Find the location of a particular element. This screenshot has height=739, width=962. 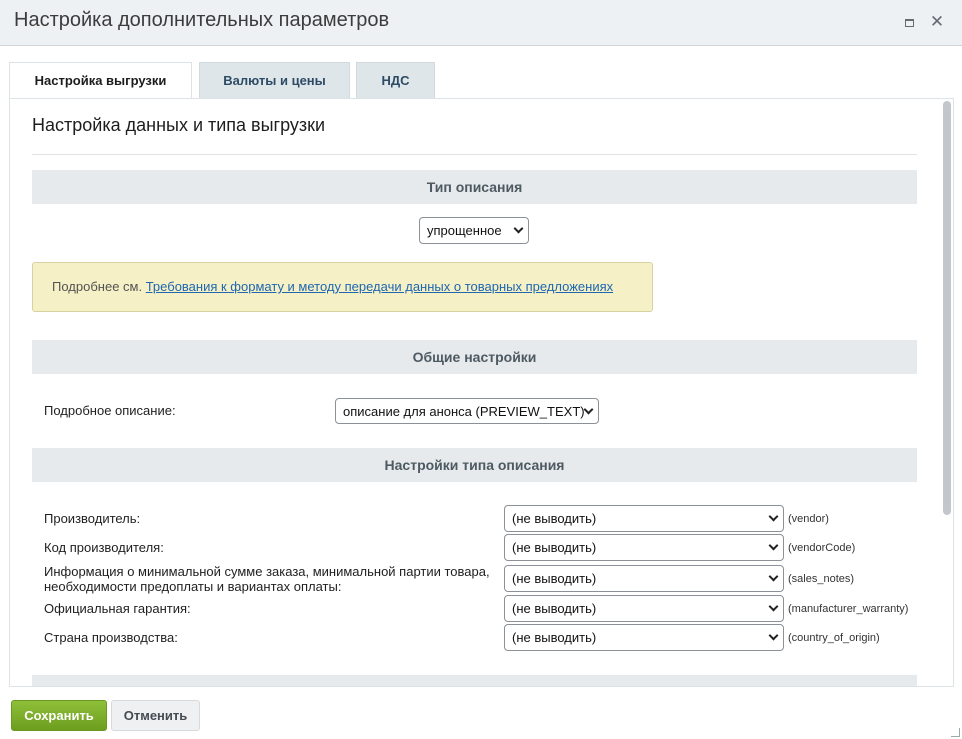

tab-vat: НДС is located at coordinates (395, 80).